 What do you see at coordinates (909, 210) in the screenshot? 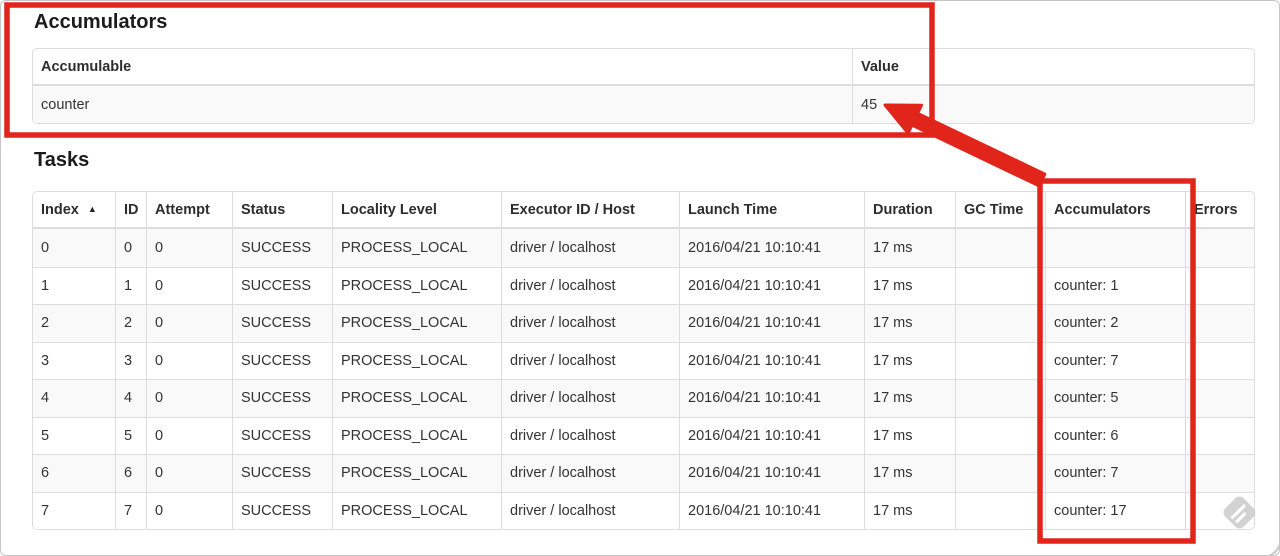
I see `column-header-duration: Duration` at bounding box center [909, 210].